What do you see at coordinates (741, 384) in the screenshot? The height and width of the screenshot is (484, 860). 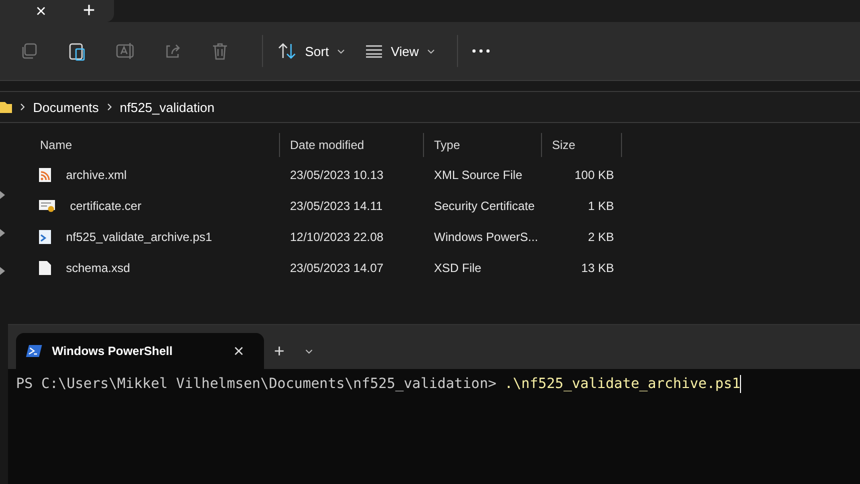 I see `text-cursor` at bounding box center [741, 384].